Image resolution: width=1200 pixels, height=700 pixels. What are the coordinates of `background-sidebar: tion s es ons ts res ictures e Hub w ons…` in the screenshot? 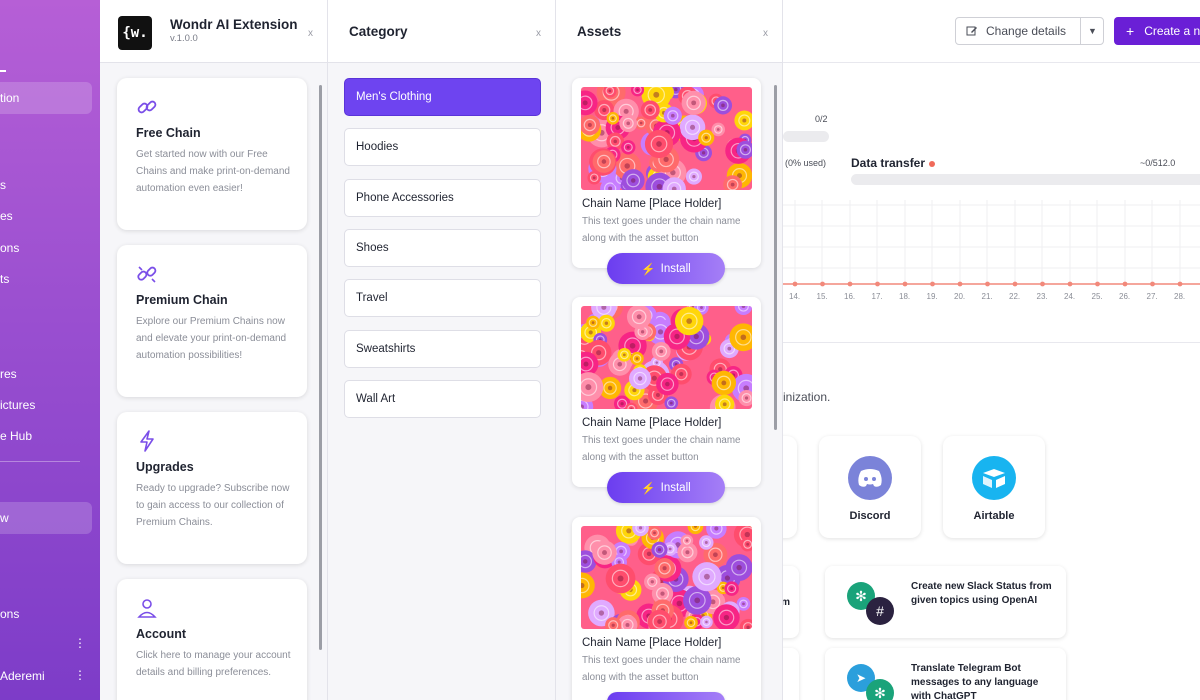 It's located at (50, 350).